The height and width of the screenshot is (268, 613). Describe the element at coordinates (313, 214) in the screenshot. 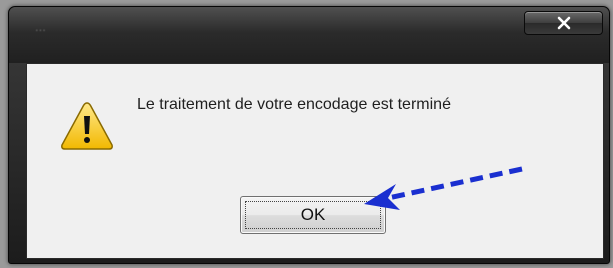

I see `ok-button-label: OK` at that location.